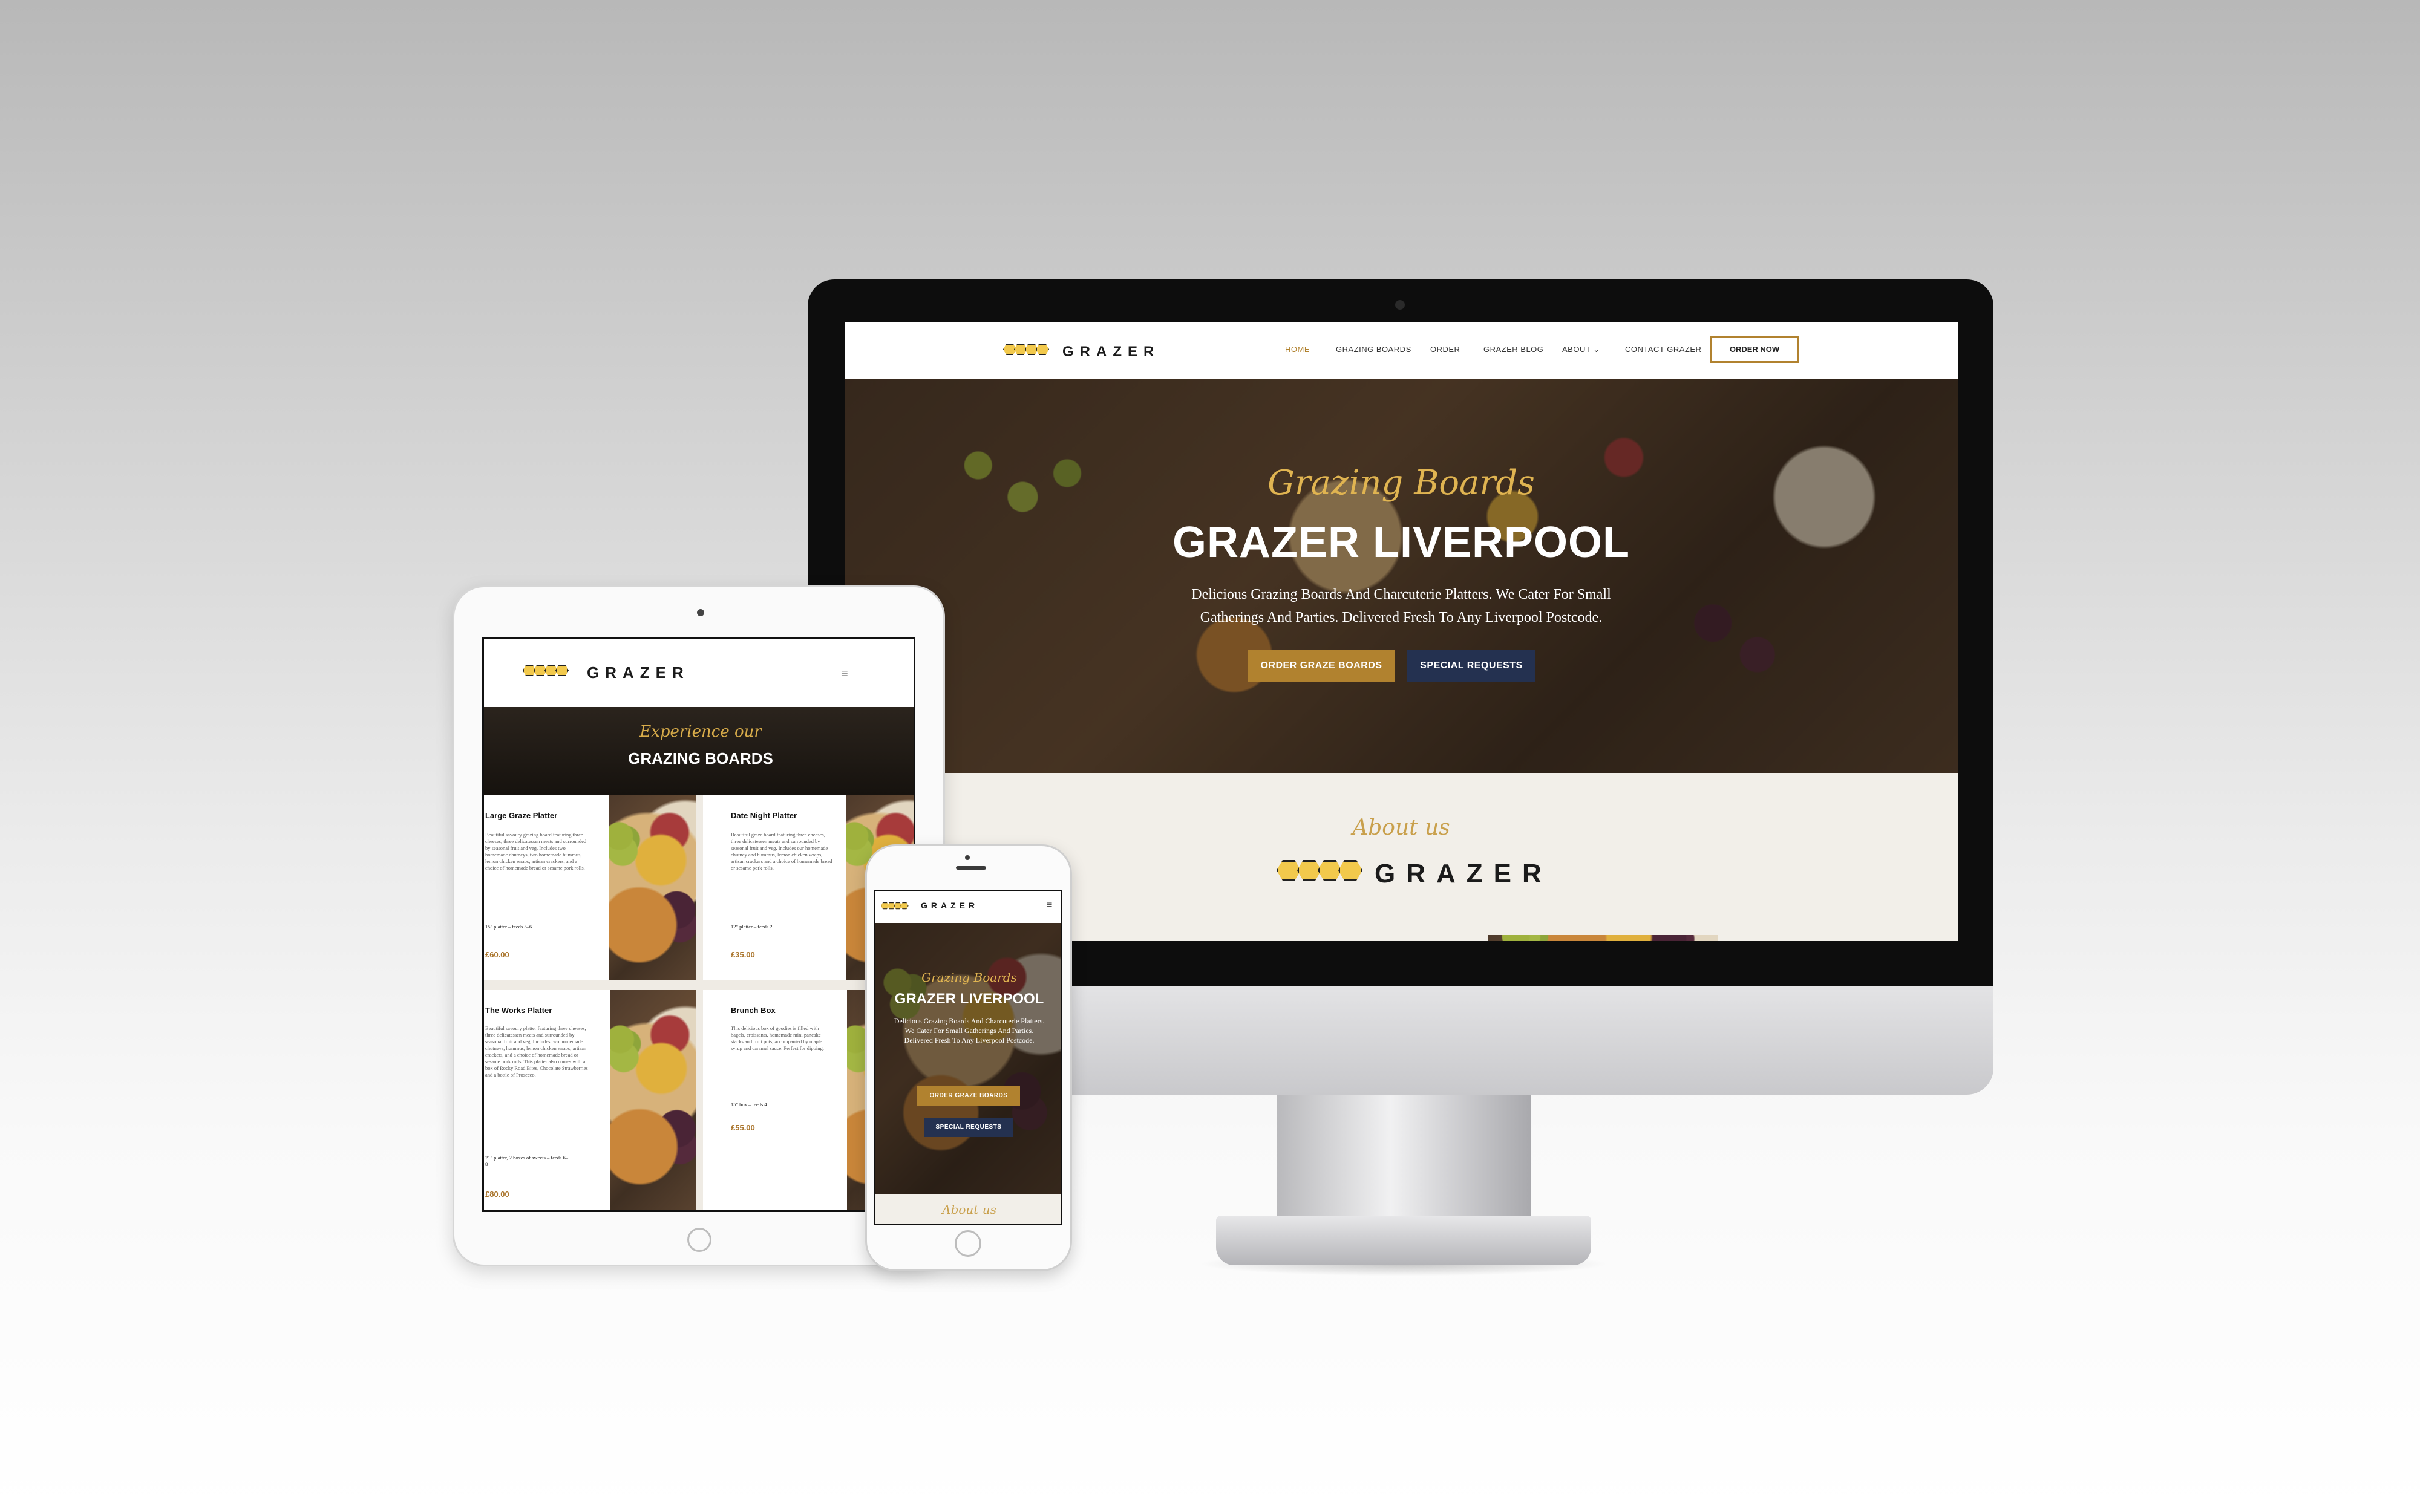  Describe the element at coordinates (949, 905) in the screenshot. I see `phone-logo: GRAZER` at that location.